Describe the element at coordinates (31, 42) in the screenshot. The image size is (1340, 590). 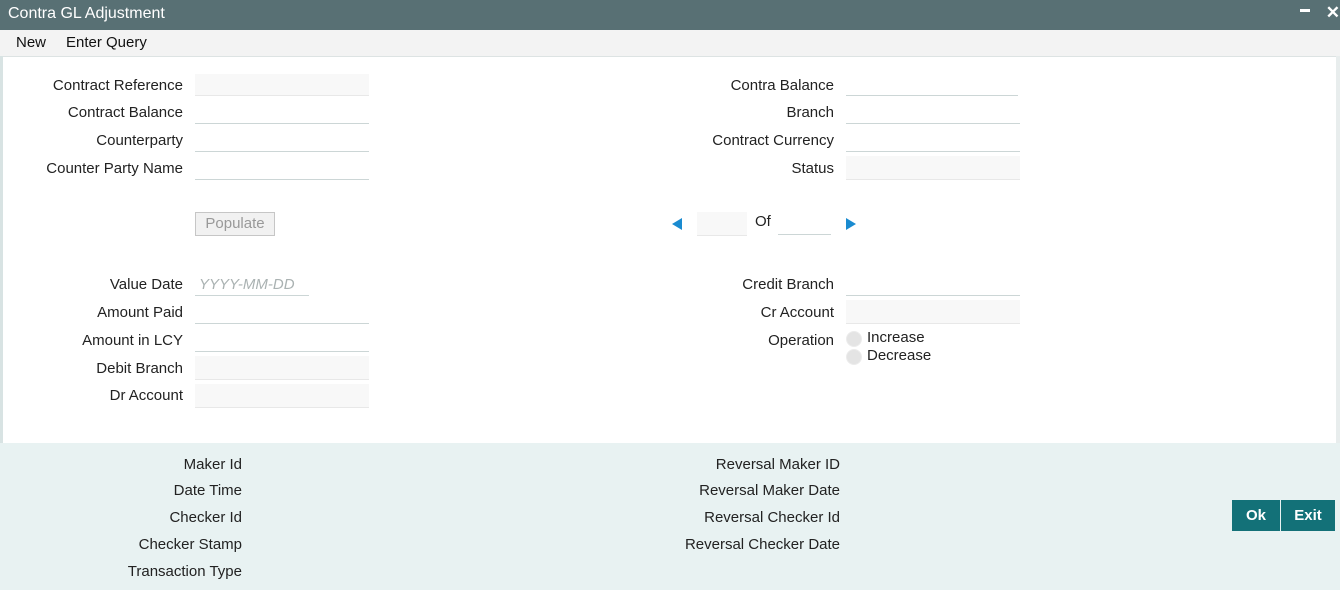
I see `menu-new: New` at that location.